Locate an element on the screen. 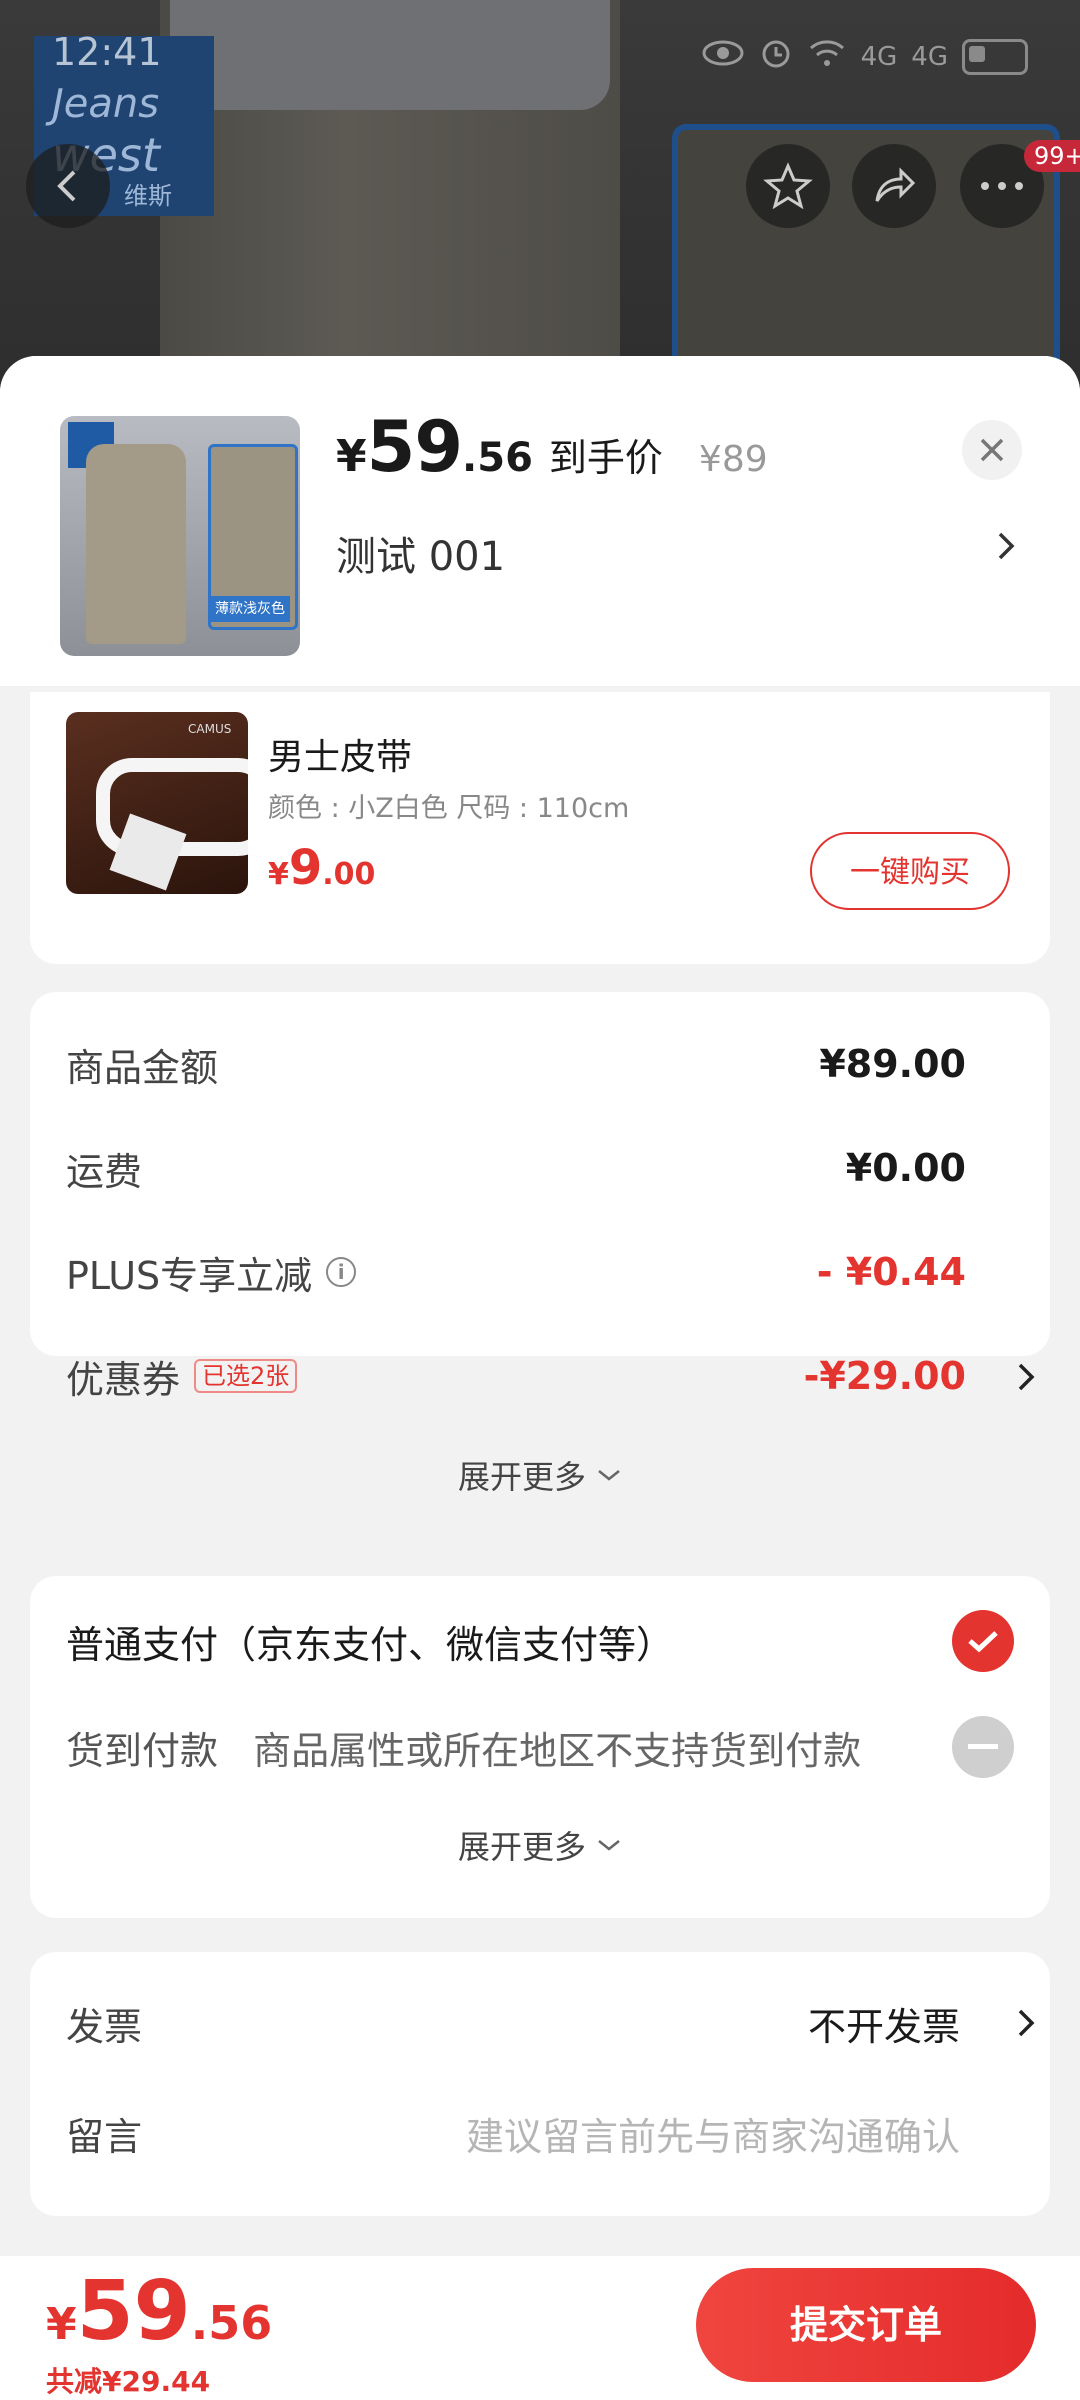 This screenshot has width=1080, height=2400. summary-expand-more: 展开更多 is located at coordinates (540, 1475).